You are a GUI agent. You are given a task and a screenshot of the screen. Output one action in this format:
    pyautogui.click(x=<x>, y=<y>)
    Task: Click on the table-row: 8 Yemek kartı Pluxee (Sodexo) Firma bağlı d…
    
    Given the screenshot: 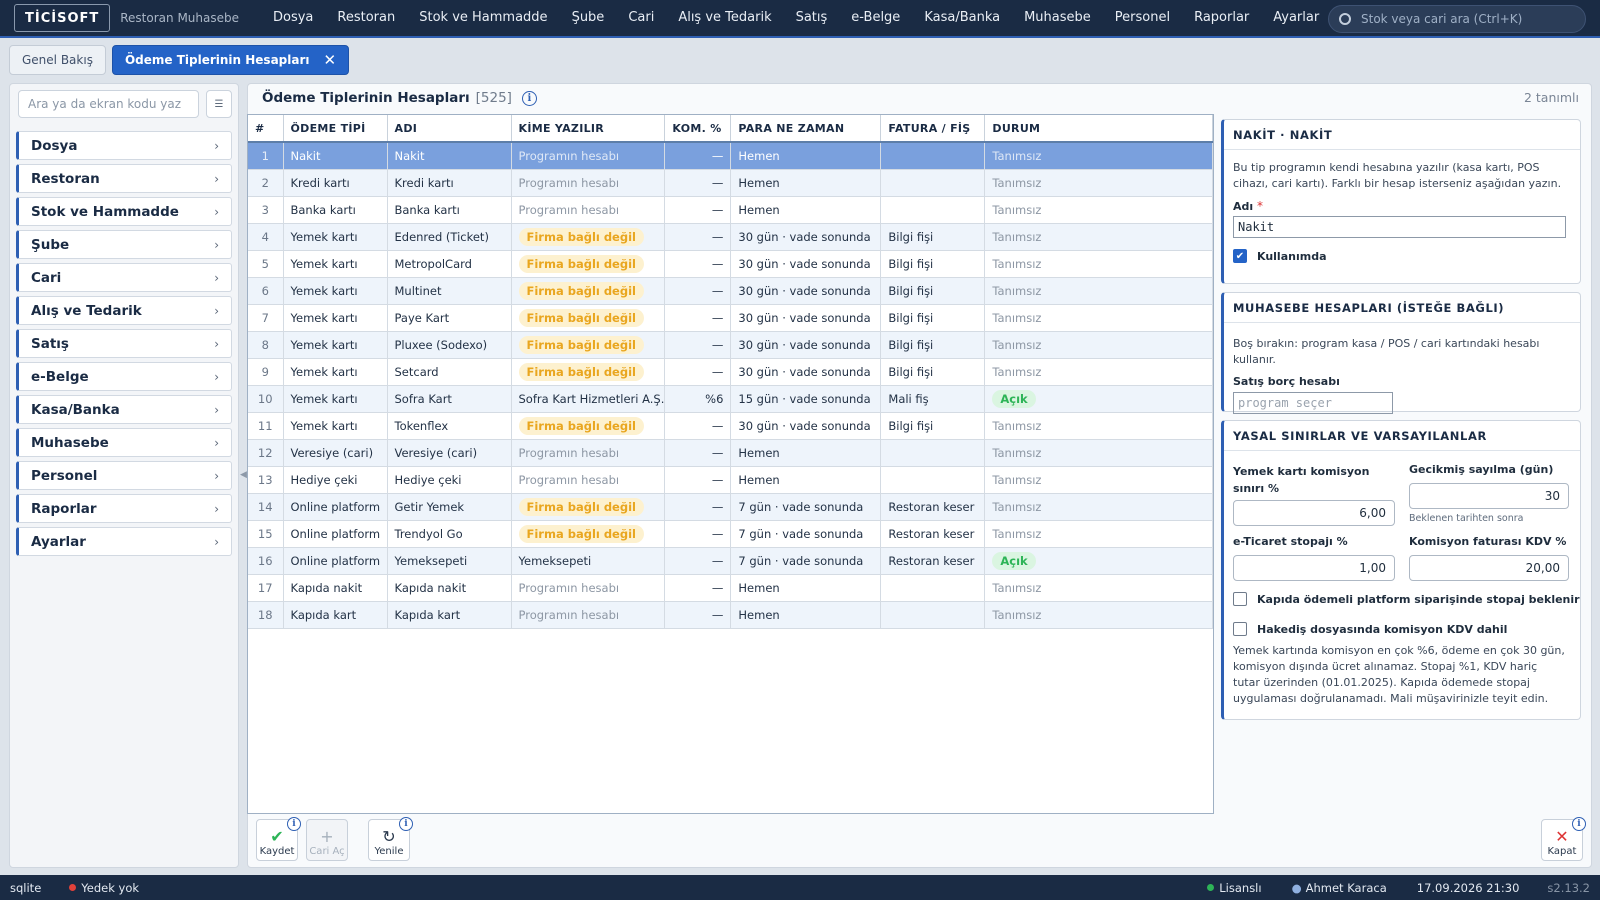 What is the action you would take?
    pyautogui.click(x=730, y=345)
    